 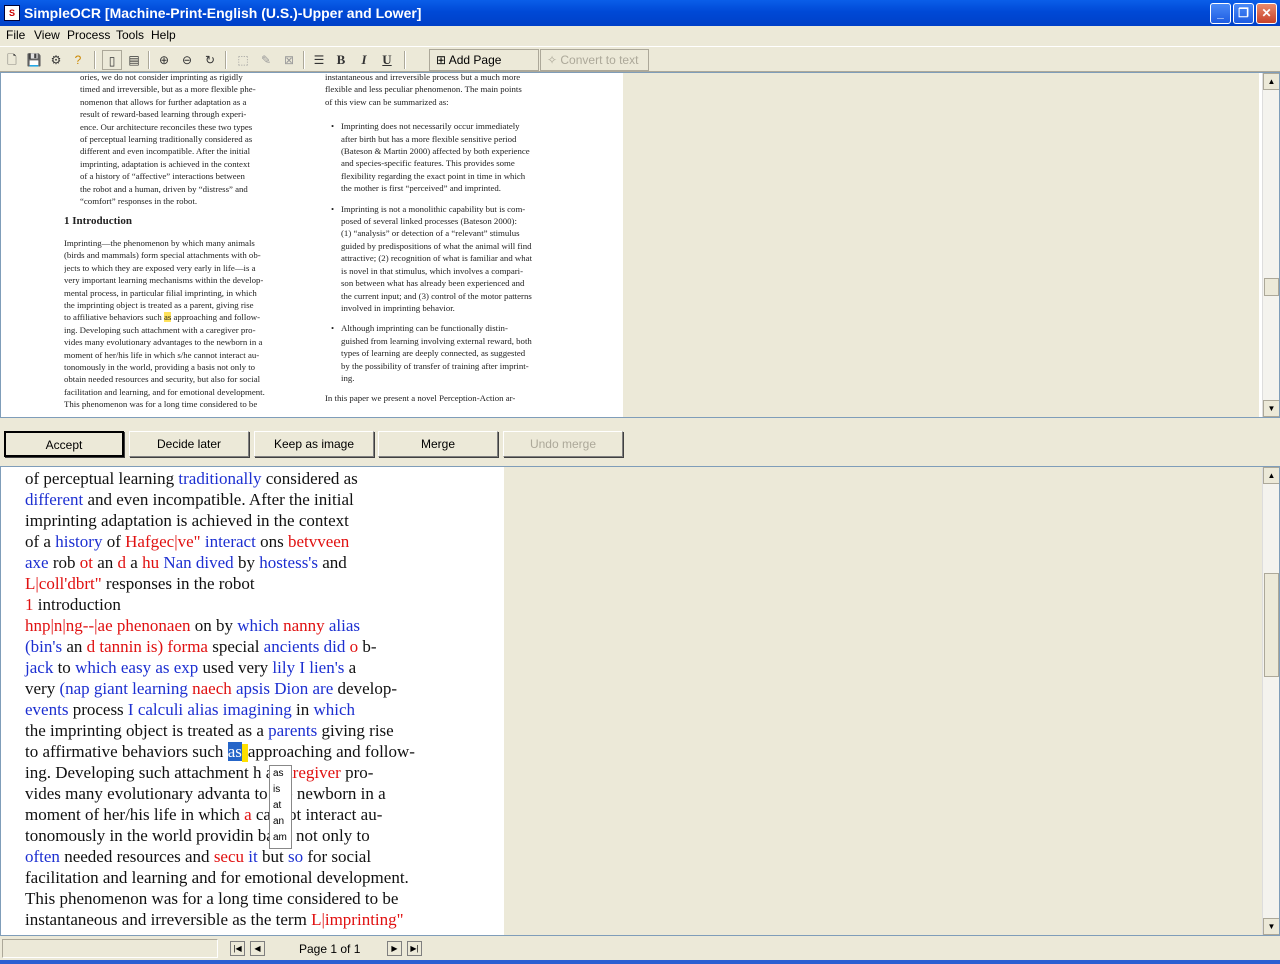 What do you see at coordinates (47, 35) in the screenshot?
I see `menu-view: View` at bounding box center [47, 35].